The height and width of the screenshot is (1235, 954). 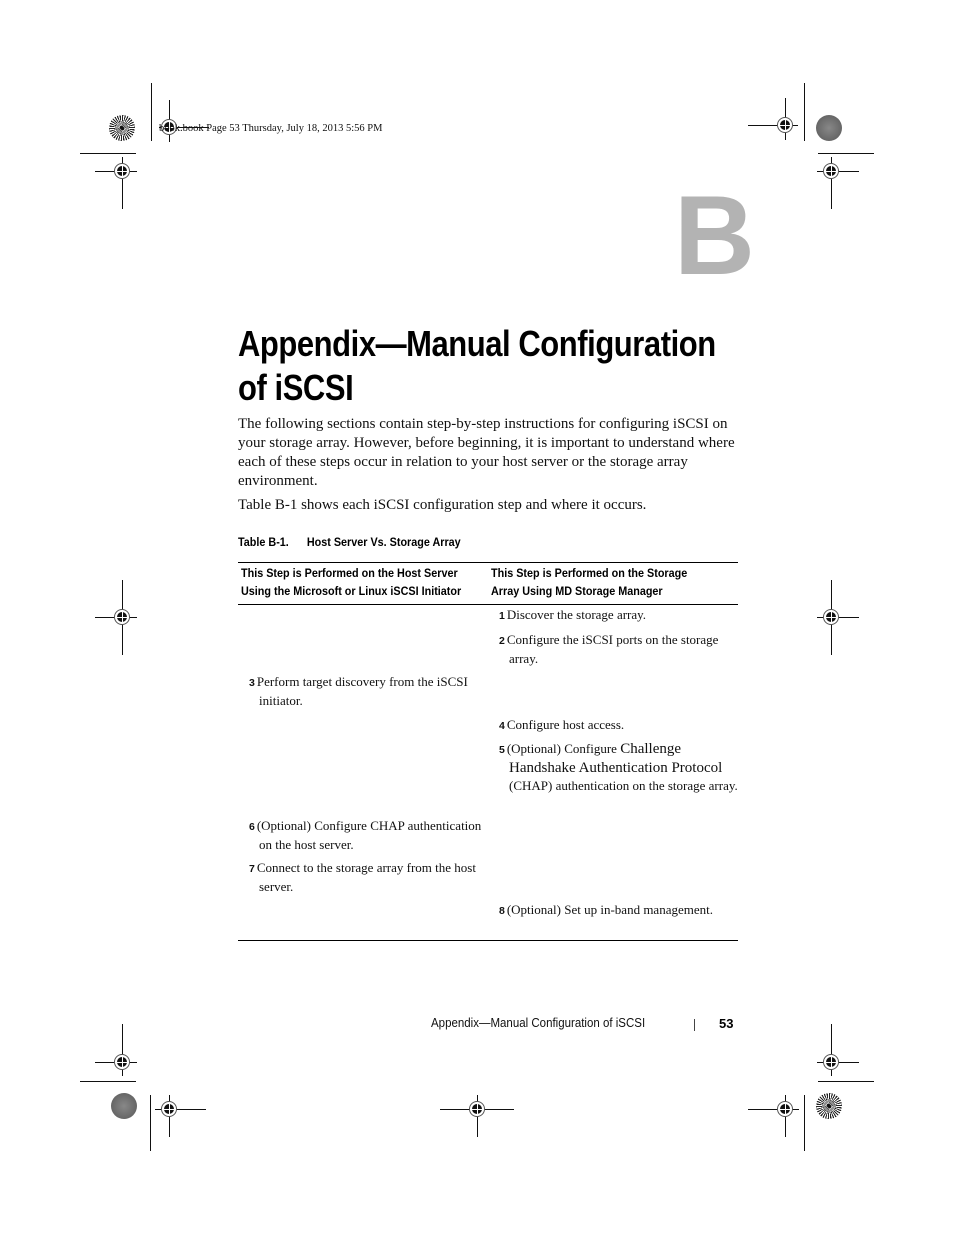 What do you see at coordinates (562, 724) in the screenshot?
I see `table-step: 4 Configure host access.` at bounding box center [562, 724].